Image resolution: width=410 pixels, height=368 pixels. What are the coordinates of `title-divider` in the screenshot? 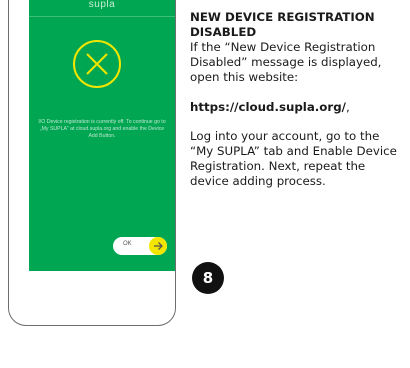 It's located at (102, 16).